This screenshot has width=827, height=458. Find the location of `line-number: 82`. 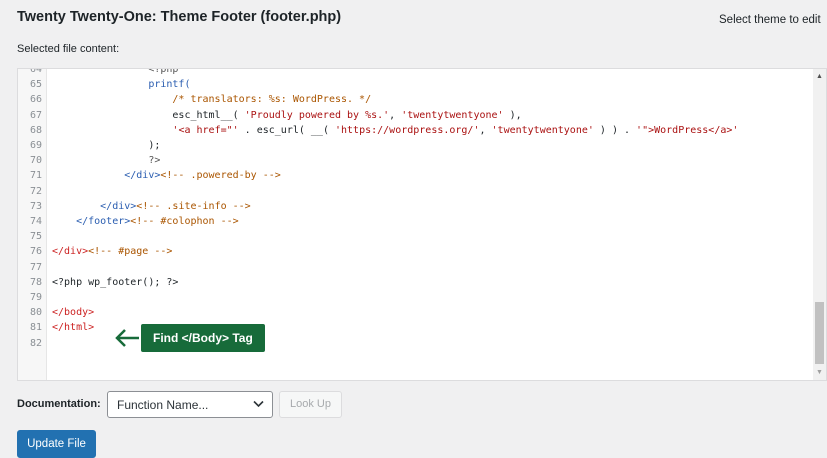

line-number: 82 is located at coordinates (35, 343).